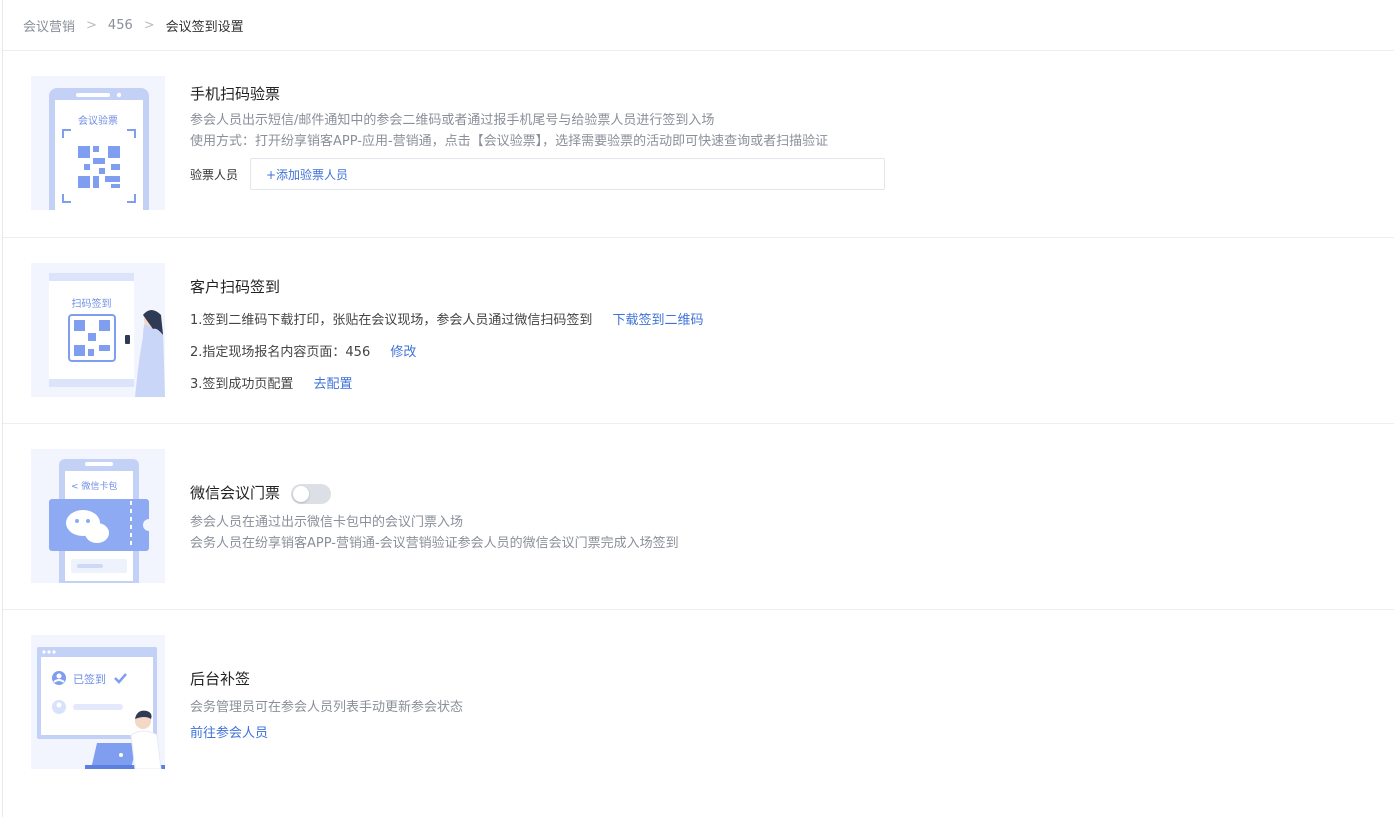 This screenshot has width=1394, height=817. I want to click on breadcrumb-item-meeting: 456, so click(120, 25).